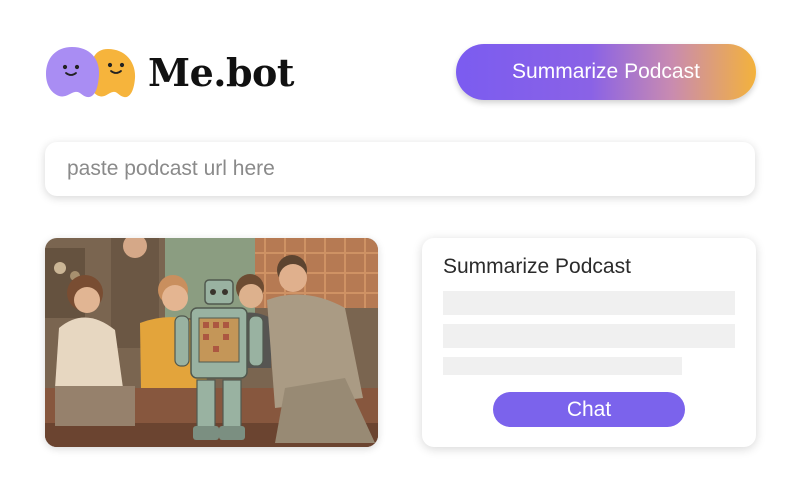 This screenshot has height=500, width=800. I want to click on chat-button: Chat, so click(589, 409).